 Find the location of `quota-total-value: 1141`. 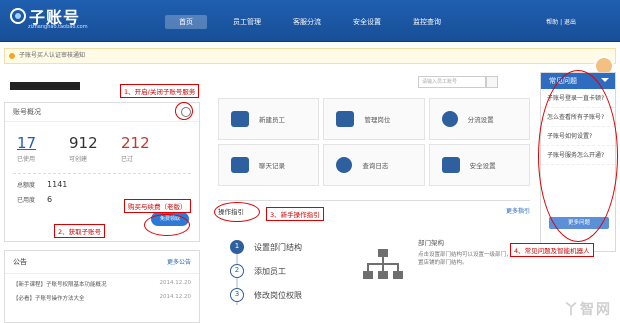

quota-total-value: 1141 is located at coordinates (57, 184).